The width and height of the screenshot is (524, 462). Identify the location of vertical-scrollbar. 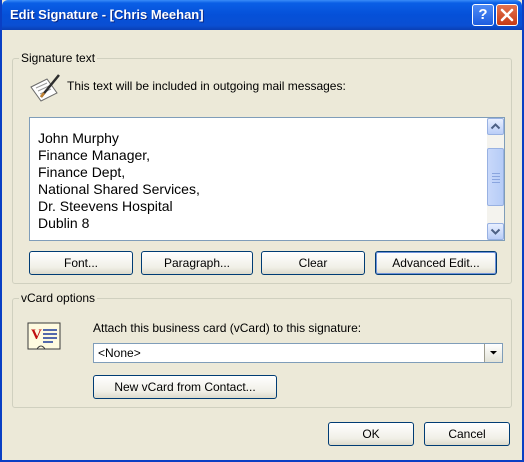
(495, 179).